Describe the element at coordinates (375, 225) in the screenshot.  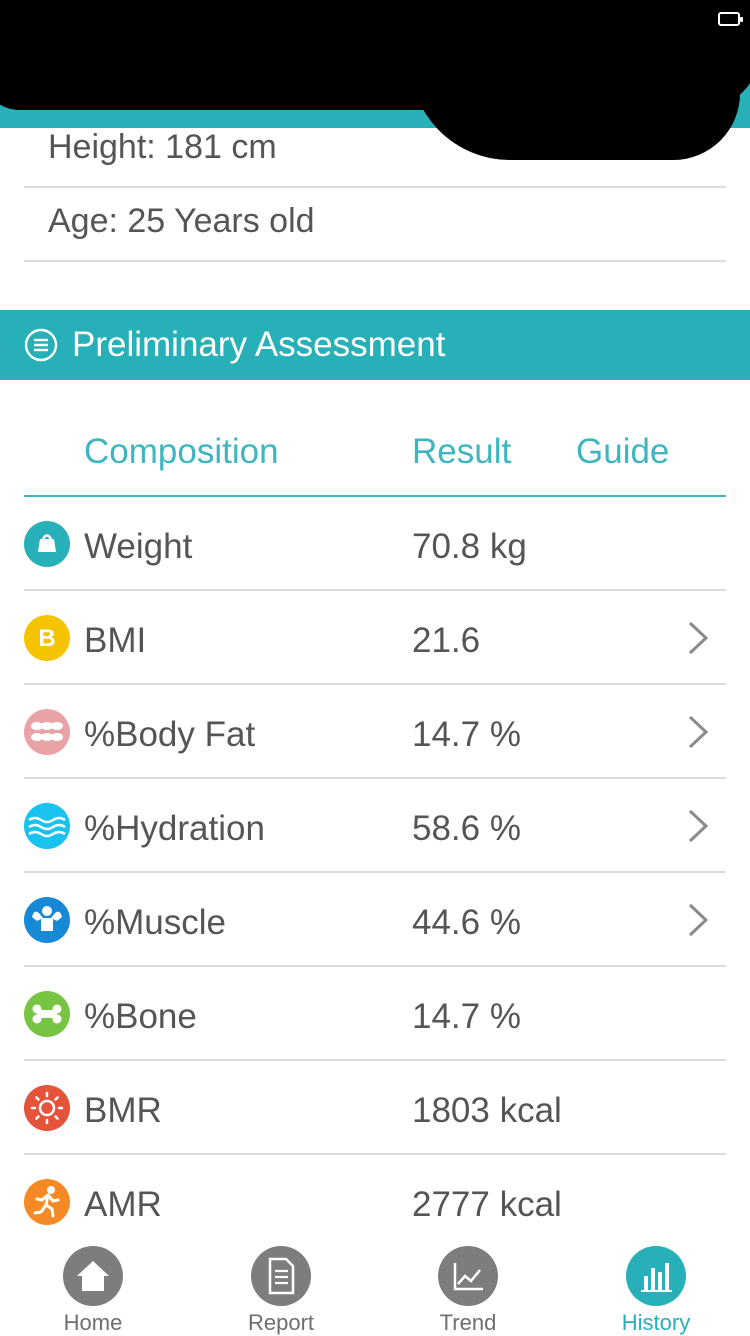
I see `age-row: Age: 25 Years old` at that location.